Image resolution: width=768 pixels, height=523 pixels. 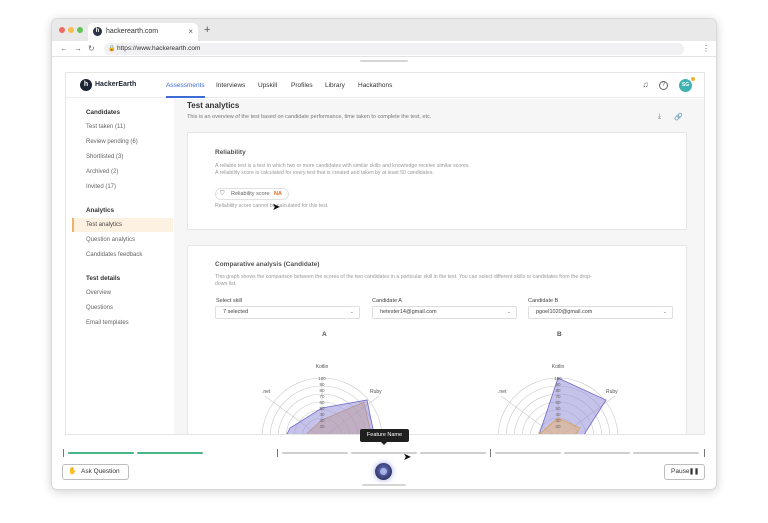 What do you see at coordinates (226, 284) in the screenshot?
I see `comparative-desc-2: down list.` at bounding box center [226, 284].